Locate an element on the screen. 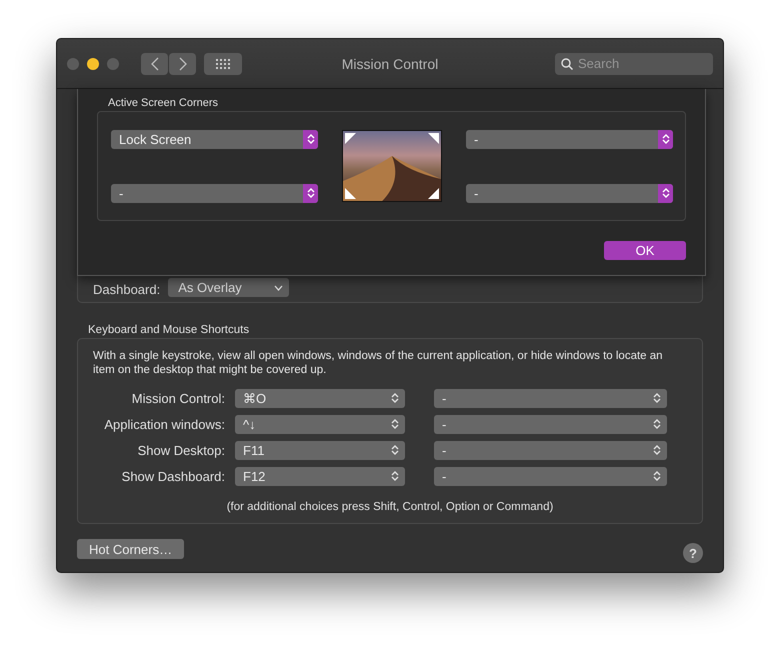  help-button: ? is located at coordinates (693, 553).